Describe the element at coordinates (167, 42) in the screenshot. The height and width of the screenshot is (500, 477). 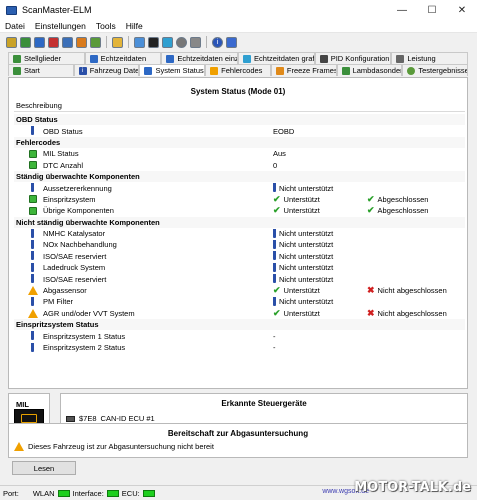
I see `graph-icon` at that location.